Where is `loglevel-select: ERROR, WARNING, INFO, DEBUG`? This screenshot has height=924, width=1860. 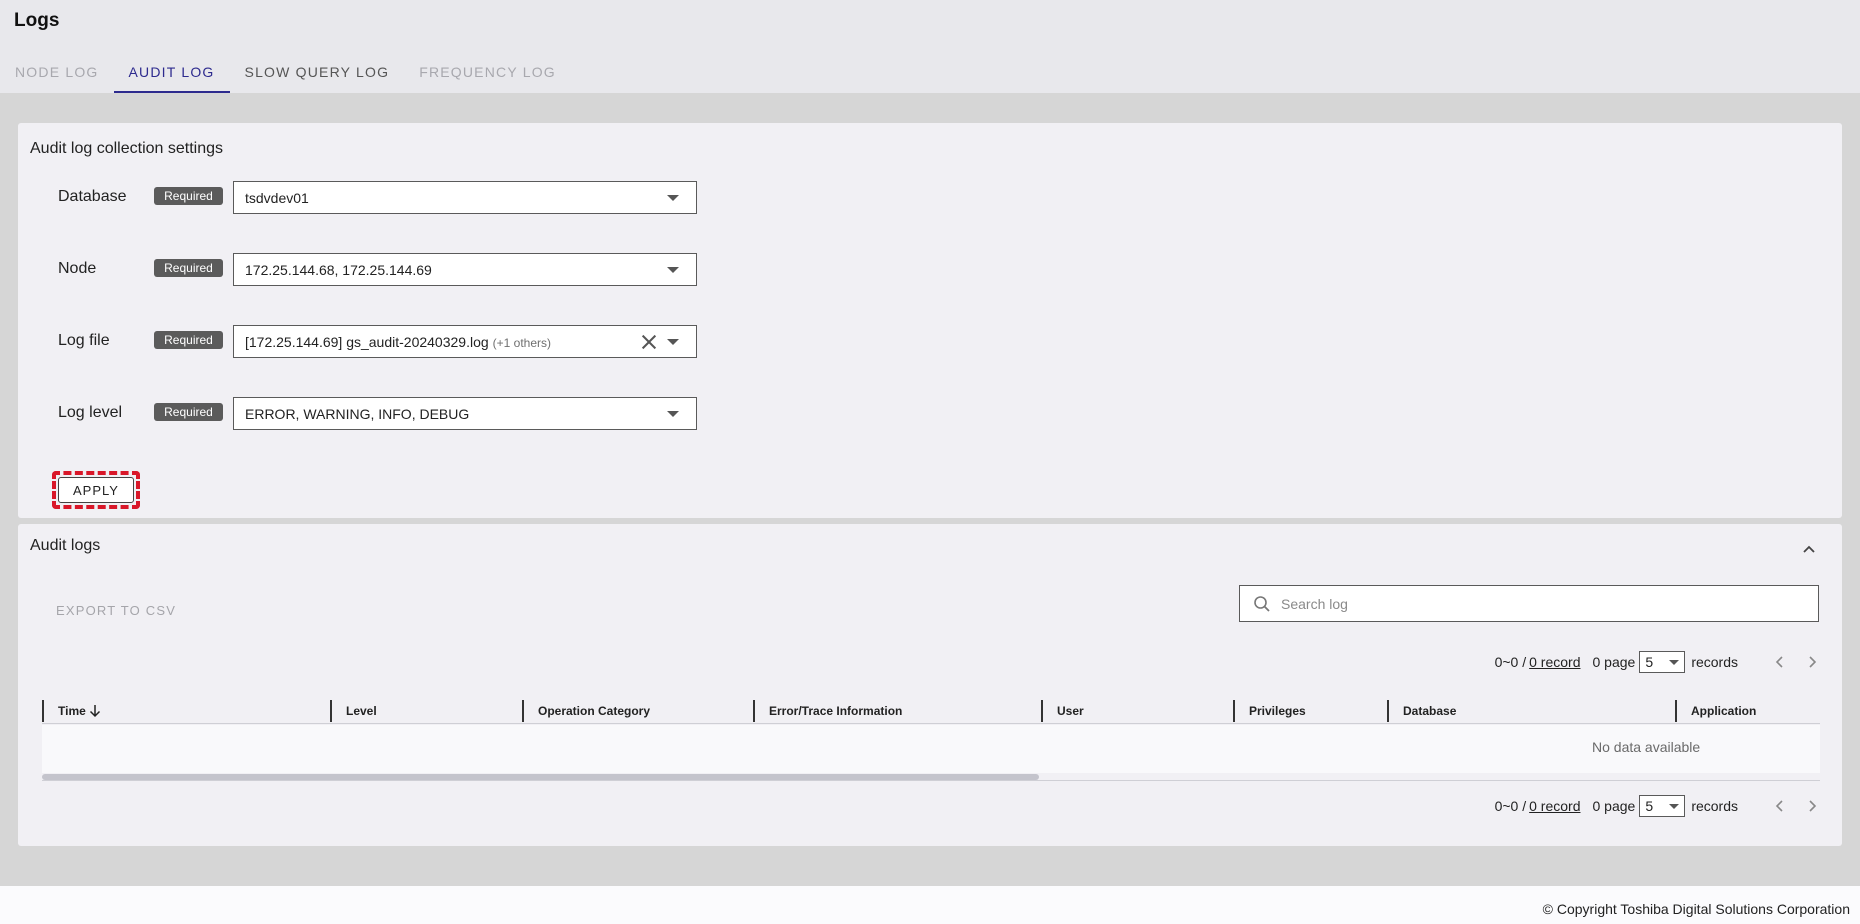
loglevel-select: ERROR, WARNING, INFO, DEBUG is located at coordinates (465, 413).